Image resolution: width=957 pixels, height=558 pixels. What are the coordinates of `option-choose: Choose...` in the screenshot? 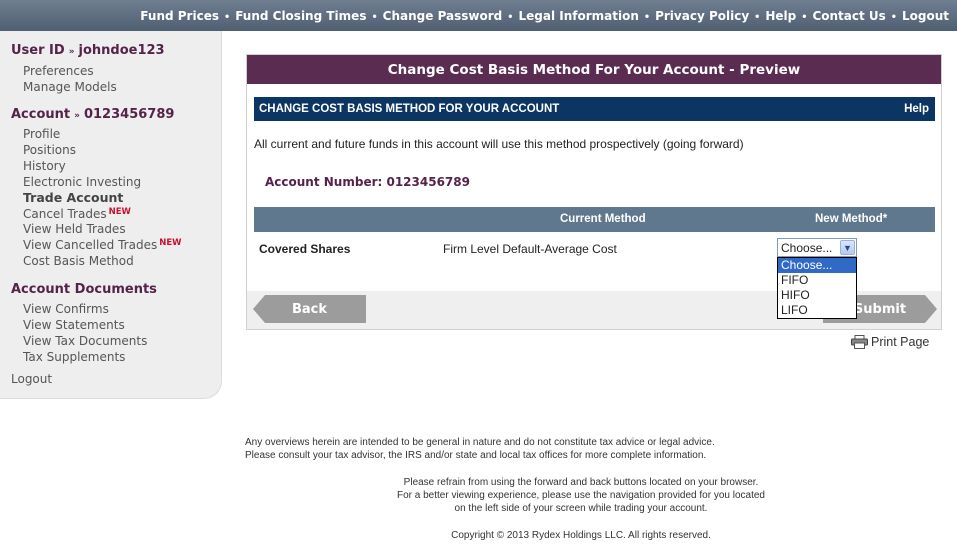 It's located at (817, 265).